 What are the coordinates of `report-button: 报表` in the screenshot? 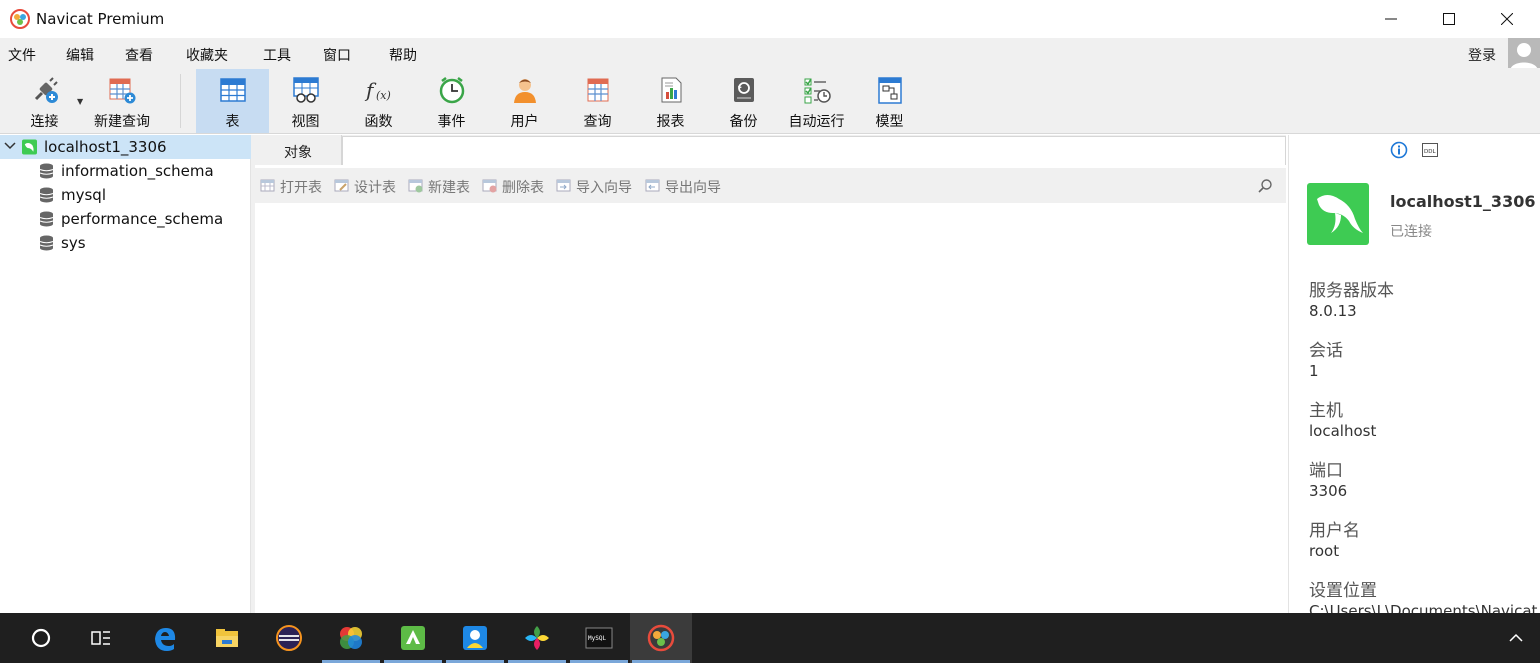 It's located at (670, 101).